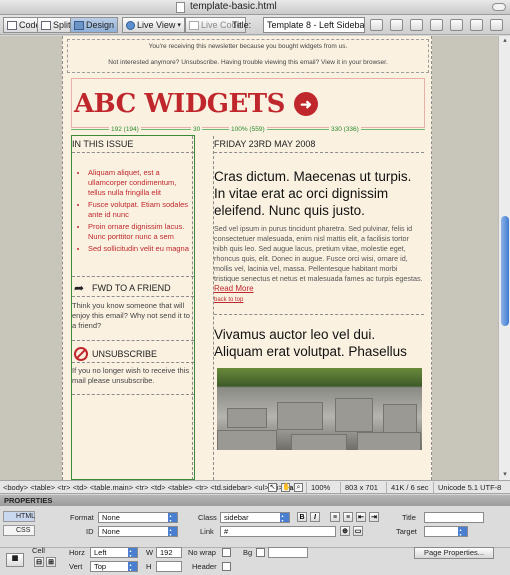  Describe the element at coordinates (374, 517) in the screenshot. I see `indent-icon: ⇥` at that location.